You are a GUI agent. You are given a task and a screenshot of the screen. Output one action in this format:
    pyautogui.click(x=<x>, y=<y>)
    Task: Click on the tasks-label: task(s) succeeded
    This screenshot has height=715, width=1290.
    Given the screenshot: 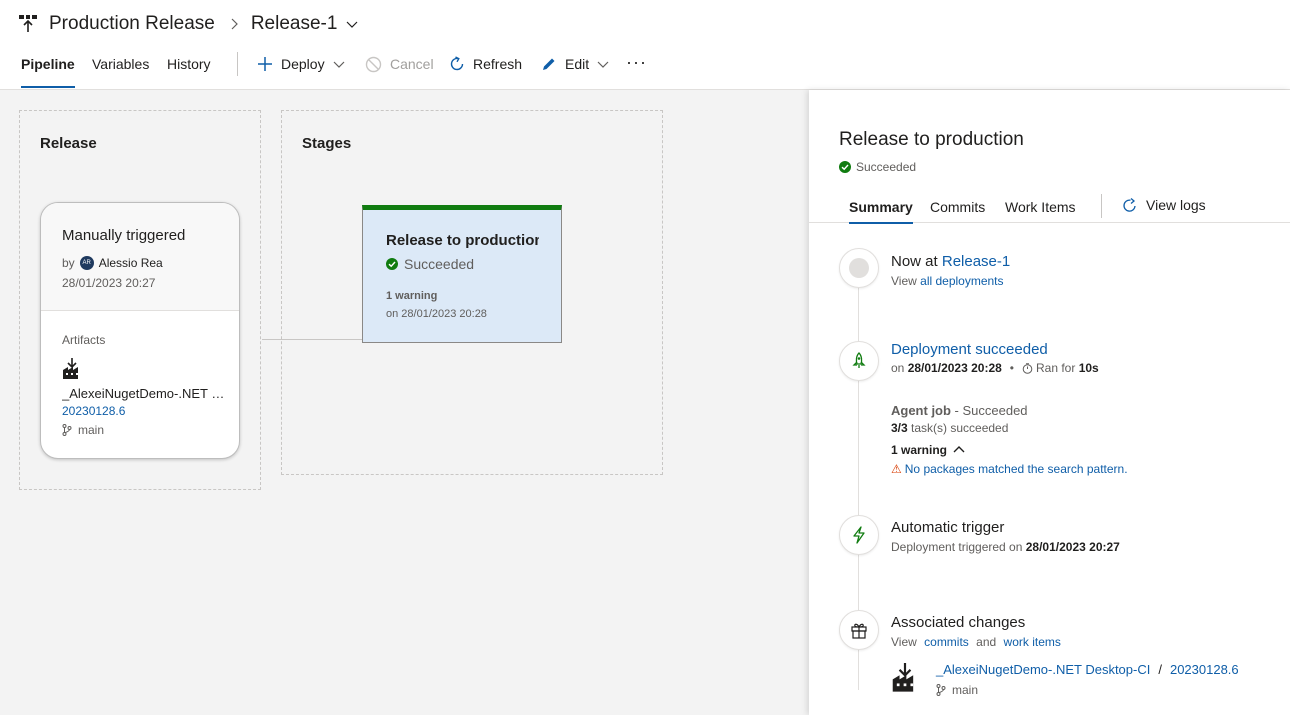 What is the action you would take?
    pyautogui.click(x=958, y=428)
    